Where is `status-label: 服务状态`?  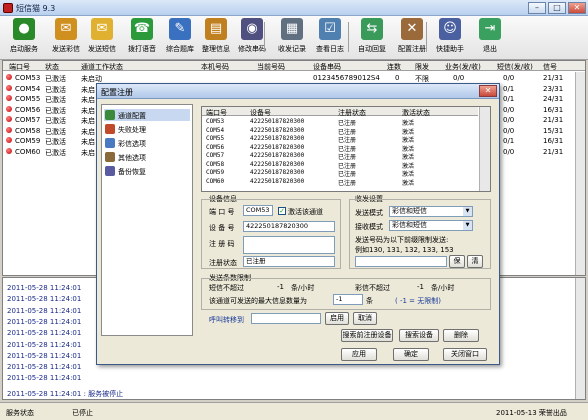 status-label: 服务状态 is located at coordinates (20, 413).